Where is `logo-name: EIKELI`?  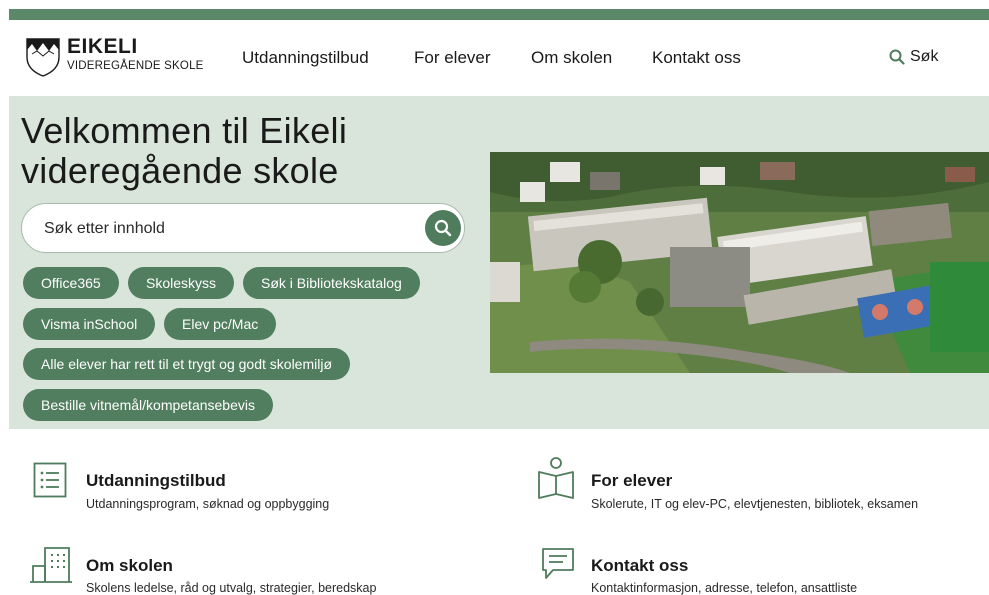 logo-name: EIKELI is located at coordinates (102, 46).